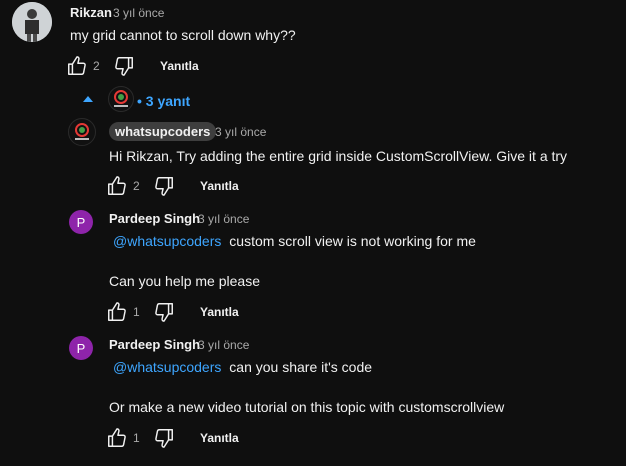 This screenshot has width=626, height=466. Describe the element at coordinates (352, 241) in the screenshot. I see `reply-text-body: custom scroll view is not working for me` at that location.